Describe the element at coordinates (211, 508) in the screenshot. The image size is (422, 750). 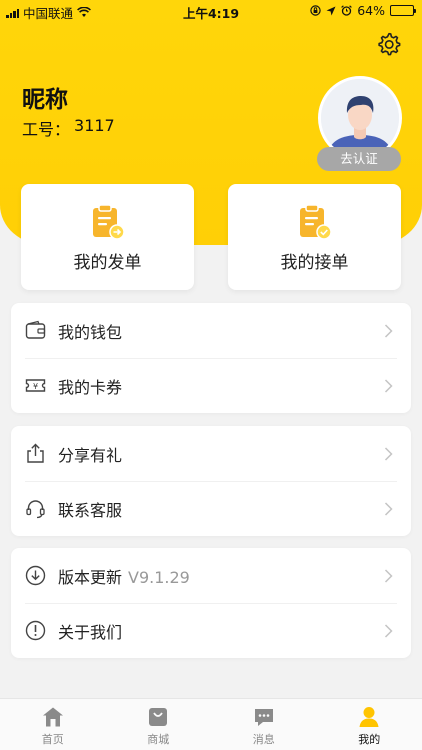
I see `menu-item-customer-service: 联系客服` at that location.